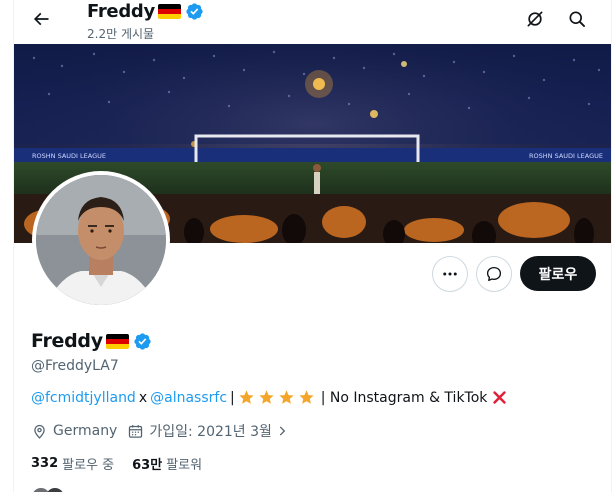  Describe the element at coordinates (88, 465) in the screenshot. I see `following-label: 팔로우 중` at that location.